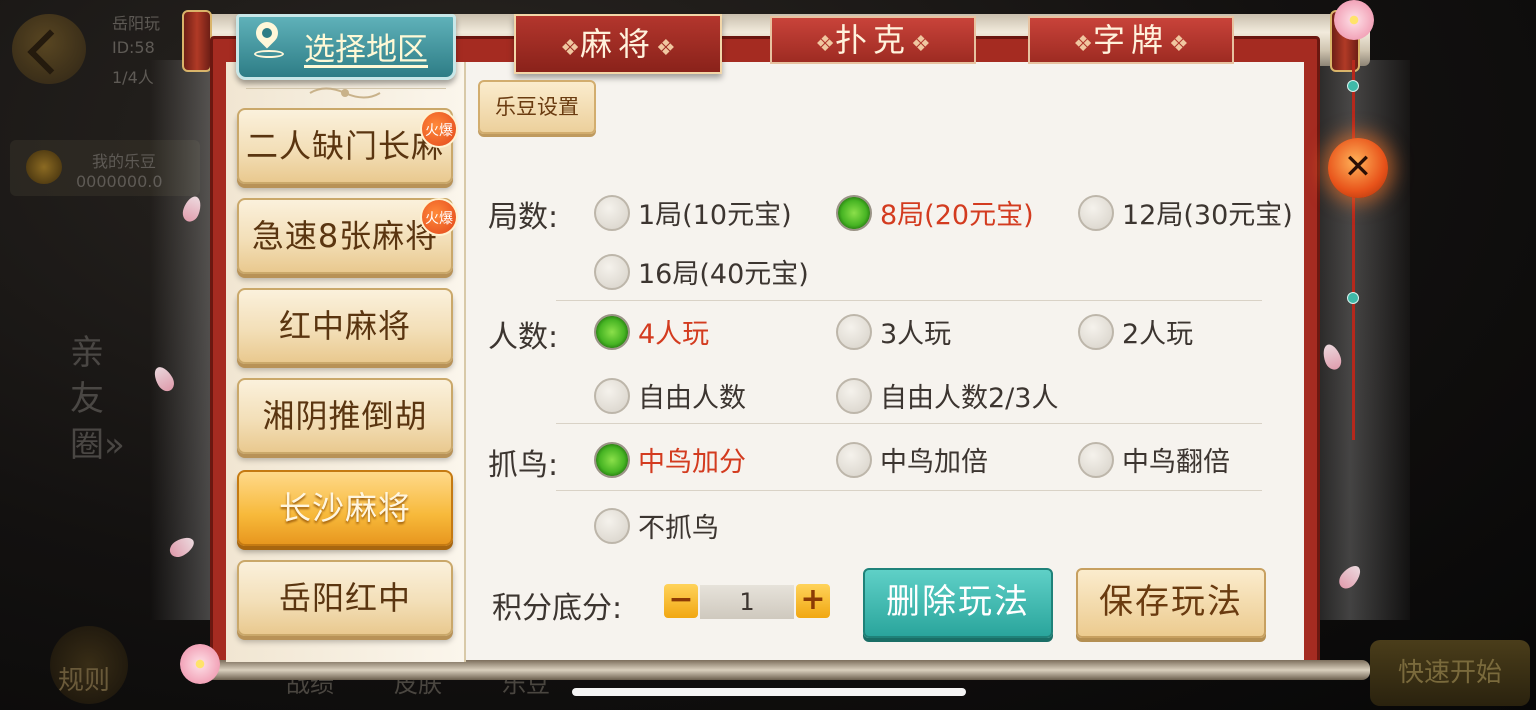 The height and width of the screenshot is (710, 1536). Describe the element at coordinates (723, 274) in the screenshot. I see `option-label: 16局(40元宝)` at that location.